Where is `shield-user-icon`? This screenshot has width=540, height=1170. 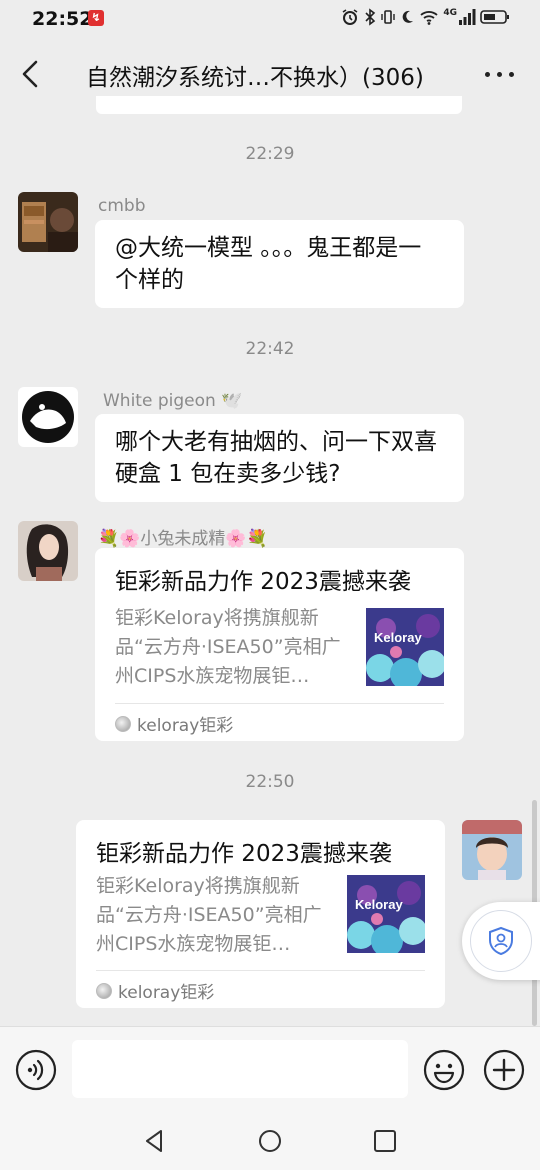
shield-user-icon is located at coordinates (501, 941).